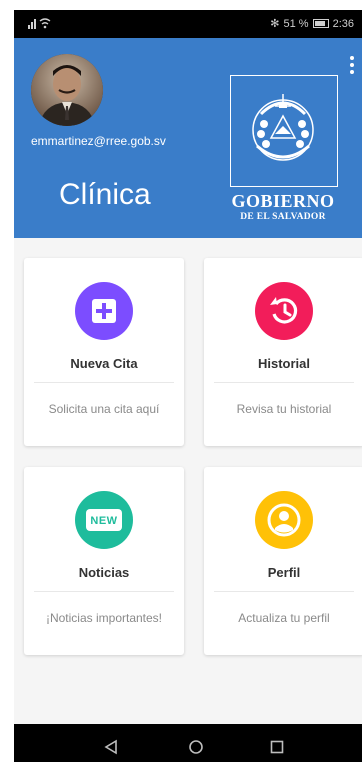 The height and width of the screenshot is (762, 362). Describe the element at coordinates (105, 194) in the screenshot. I see `page-title: Clínica` at that location.